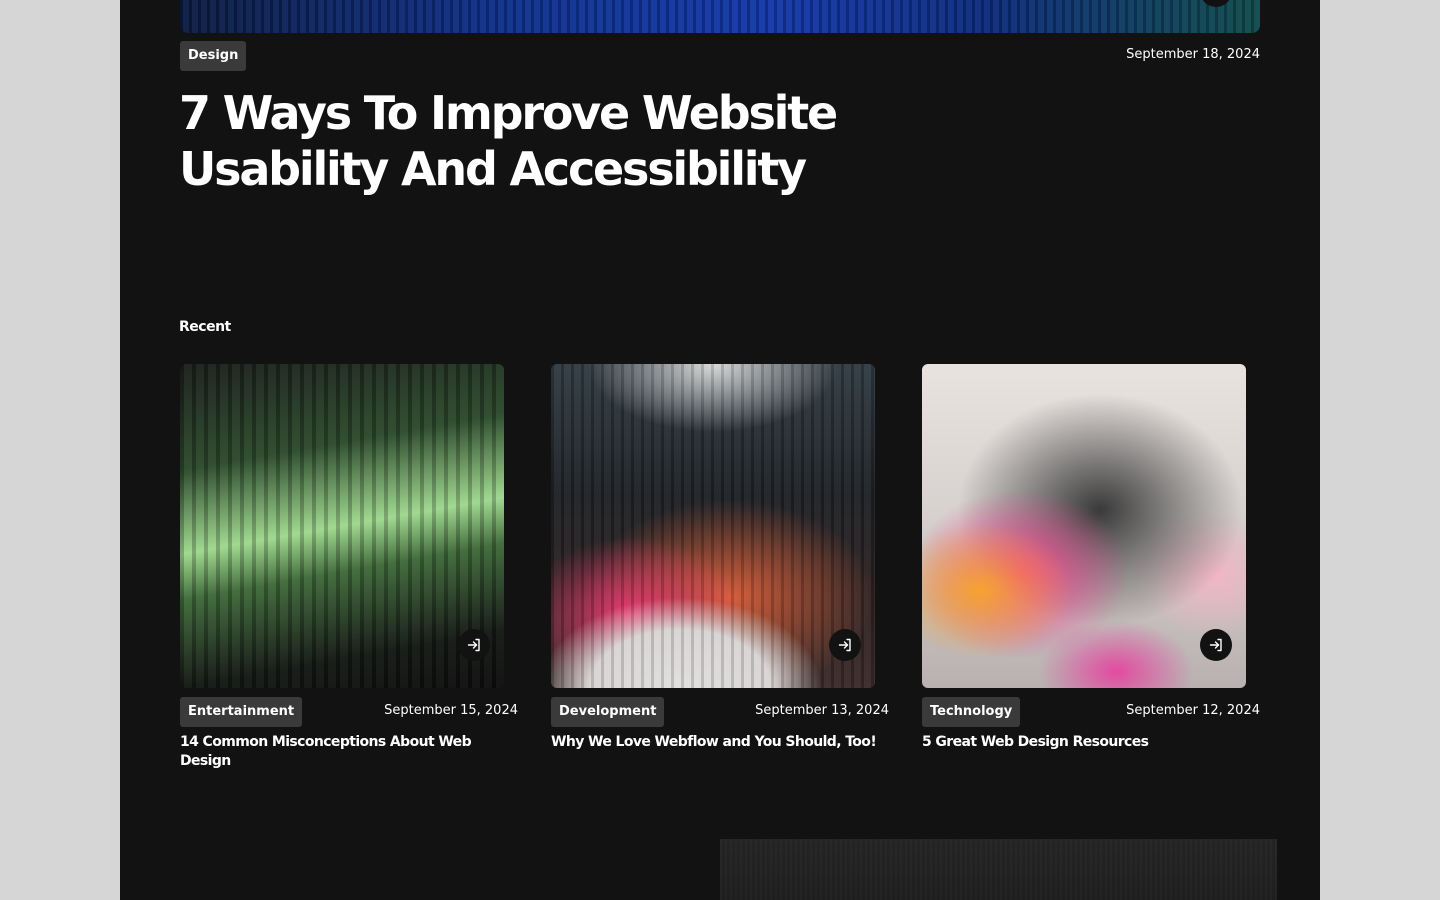 This screenshot has height=900, width=1440. What do you see at coordinates (1216, 3) in the screenshot?
I see `featured-open-button` at bounding box center [1216, 3].